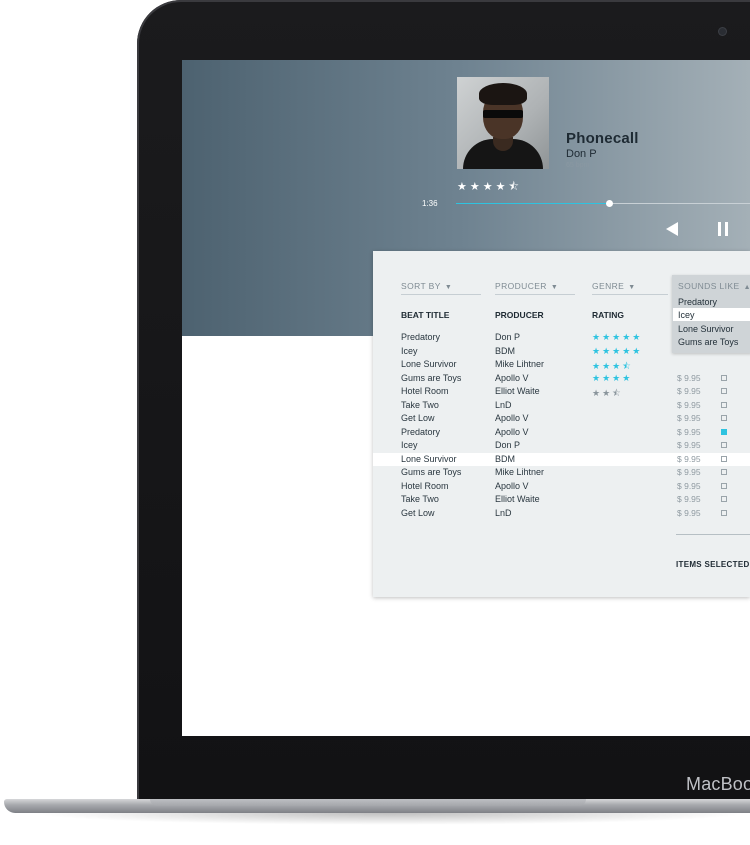  What do you see at coordinates (709, 286) in the screenshot?
I see `sounds-like-label: SOUNDS LIKE` at bounding box center [709, 286].